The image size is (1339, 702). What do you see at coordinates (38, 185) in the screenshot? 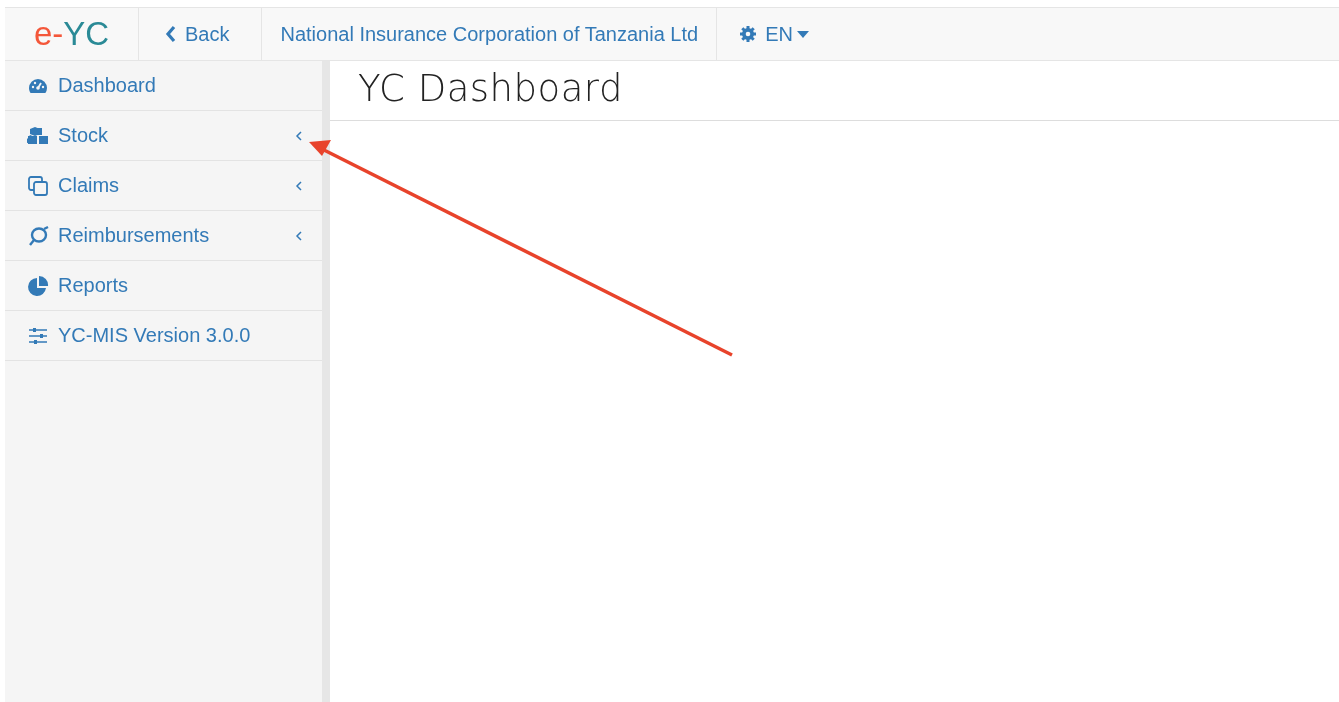
I see `copy-icon` at bounding box center [38, 185].